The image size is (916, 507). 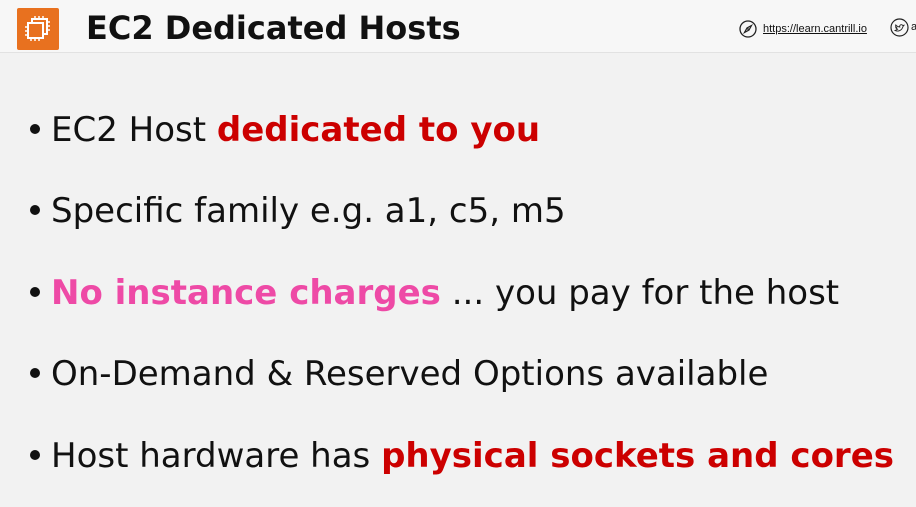 I want to click on bullet-item: EC2 Host dedicated to you, so click(x=285, y=130).